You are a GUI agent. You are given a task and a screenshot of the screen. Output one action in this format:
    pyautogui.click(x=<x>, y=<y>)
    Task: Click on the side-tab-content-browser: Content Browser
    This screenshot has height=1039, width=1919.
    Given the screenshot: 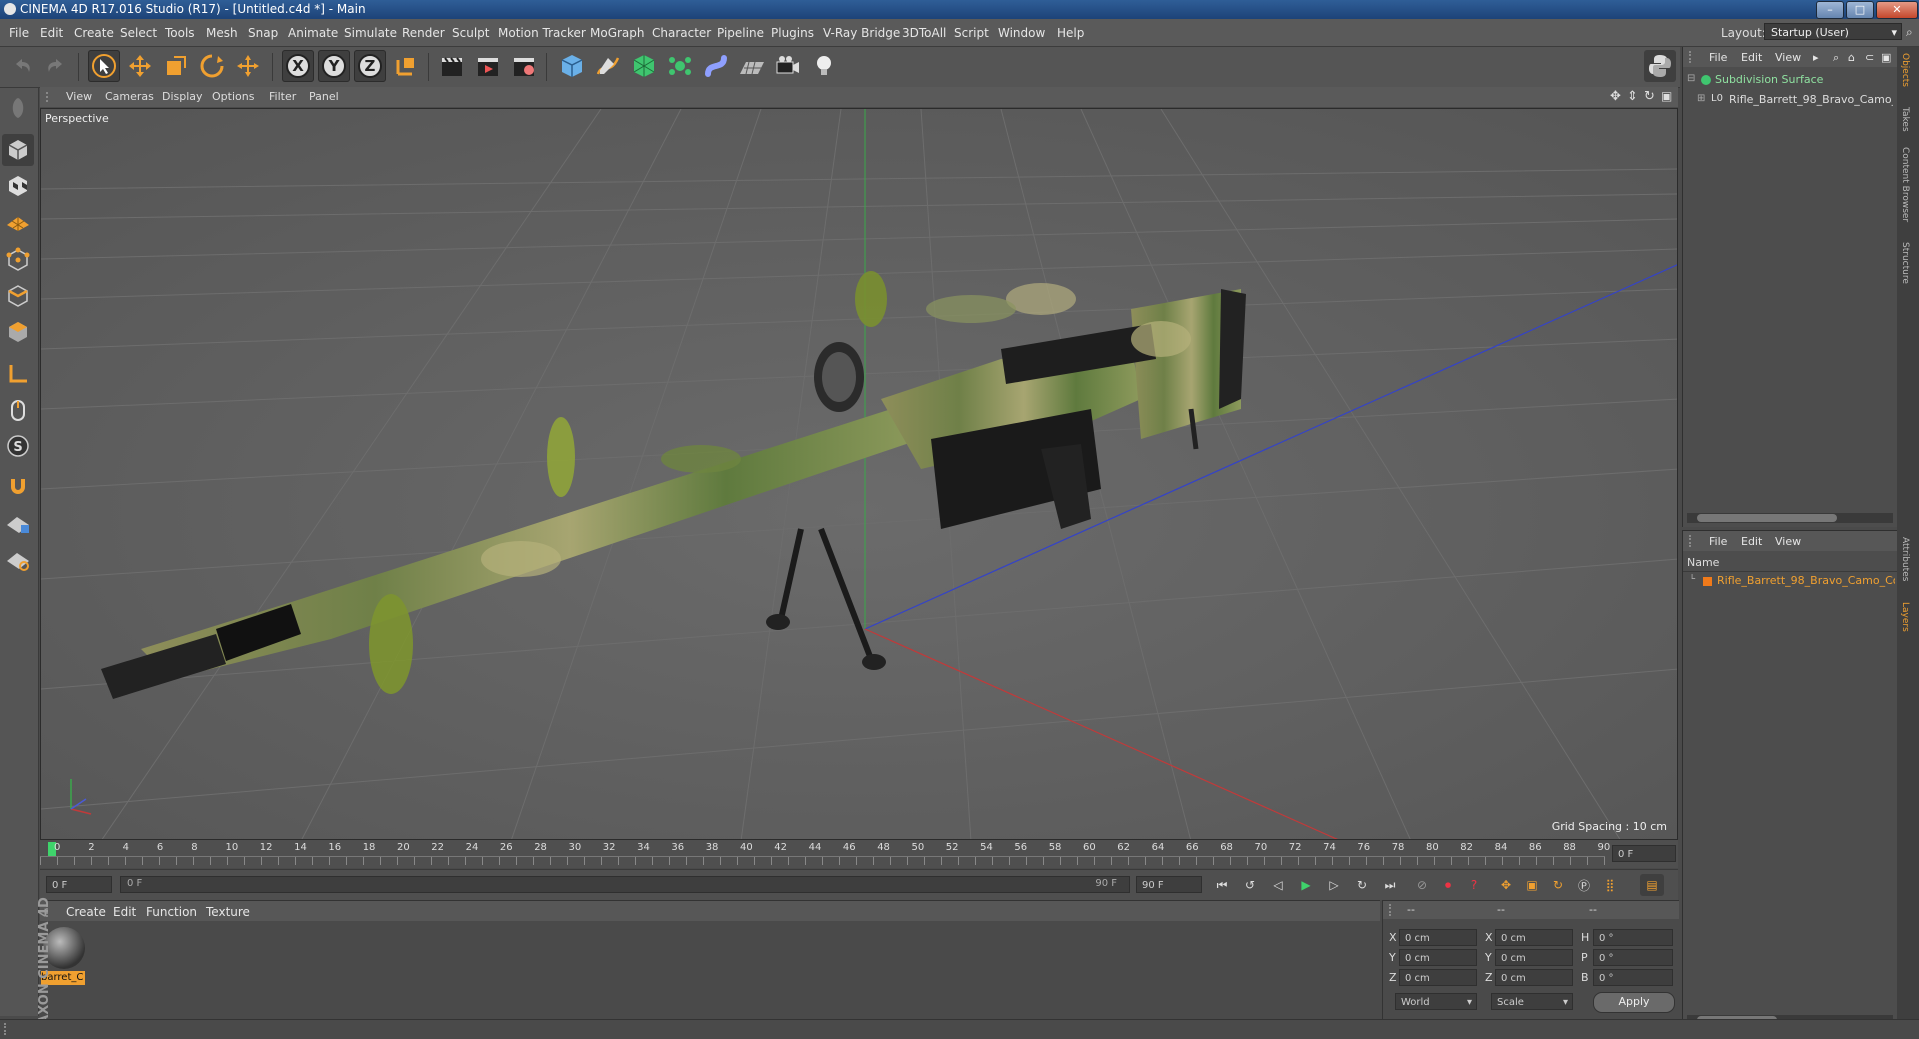 What is the action you would take?
    pyautogui.click(x=1905, y=184)
    